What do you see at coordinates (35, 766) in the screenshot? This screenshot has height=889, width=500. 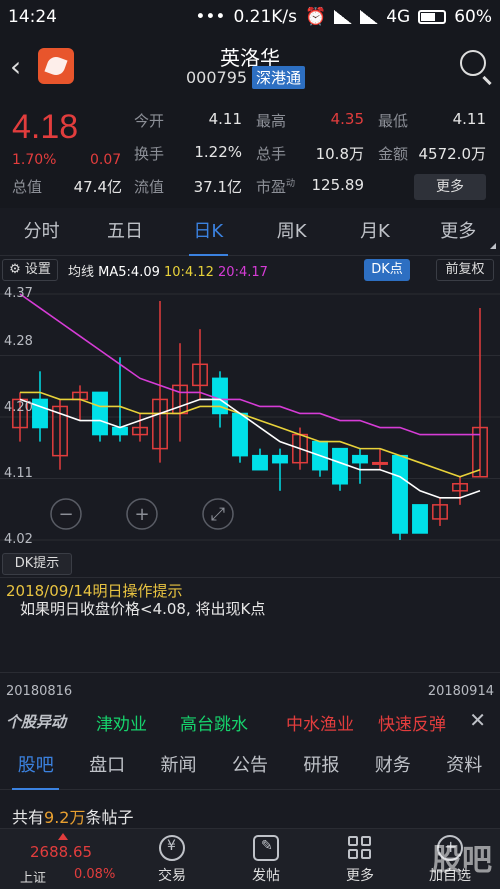 I see `tab-guba: 股吧` at bounding box center [35, 766].